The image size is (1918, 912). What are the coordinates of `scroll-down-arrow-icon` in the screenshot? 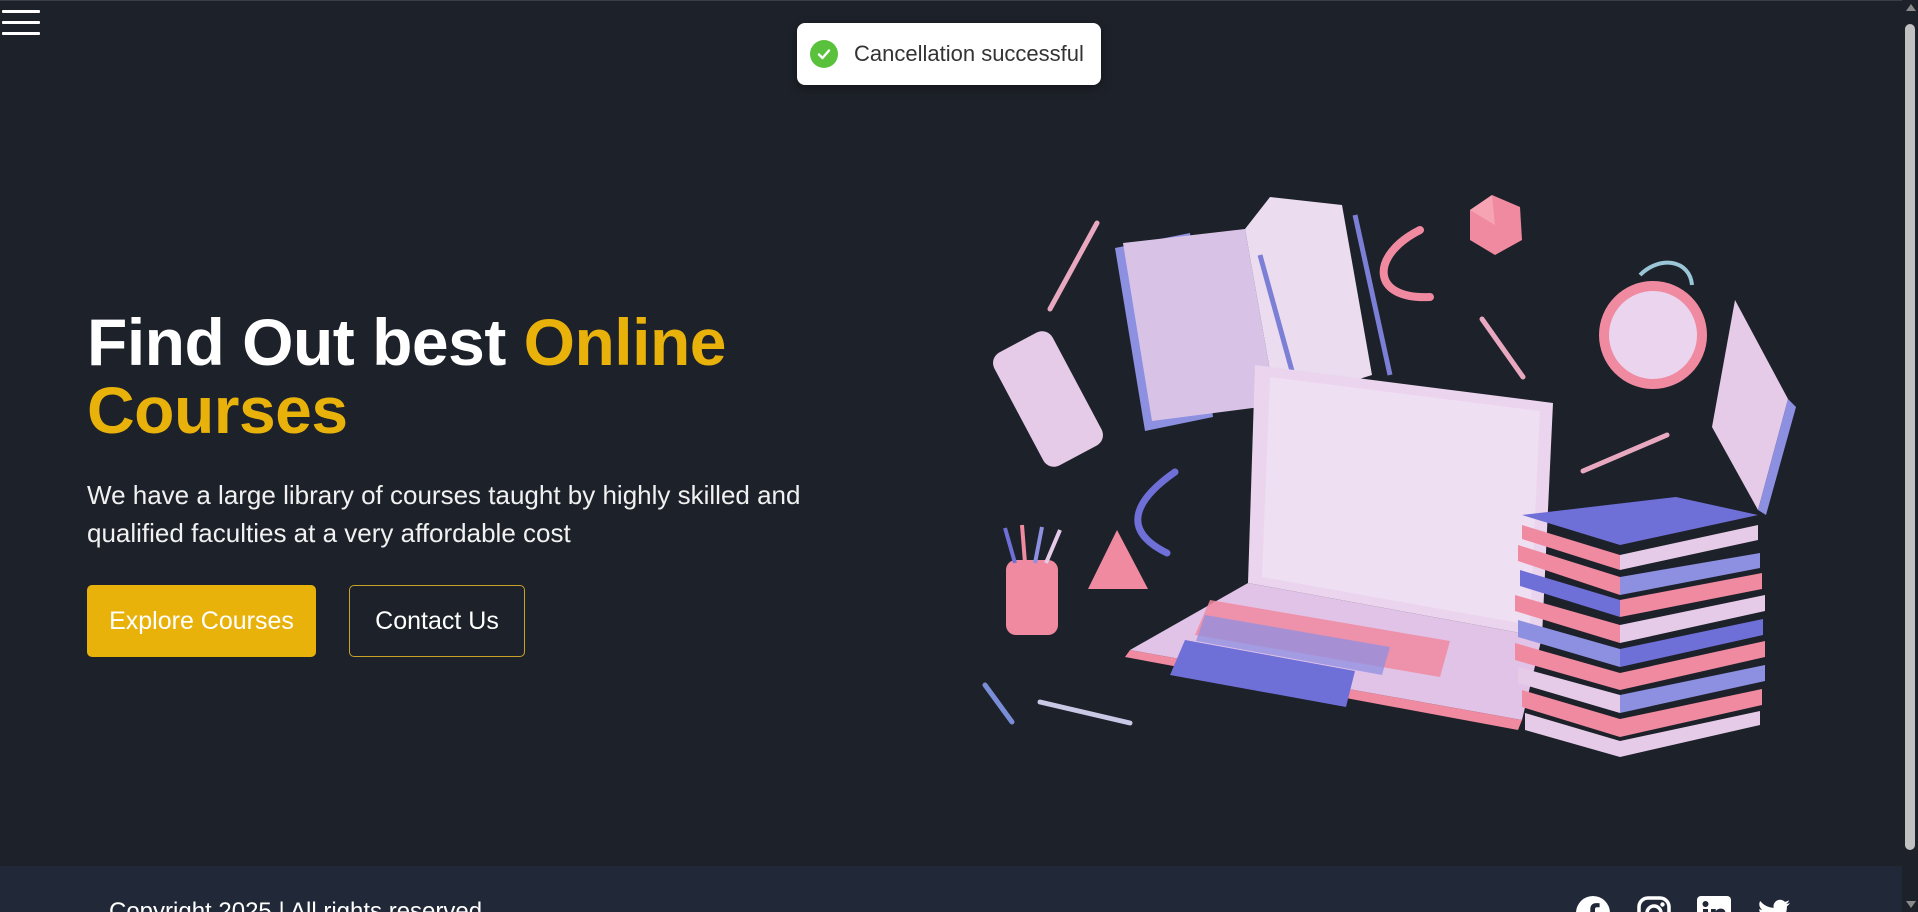 It's located at (1911, 904).